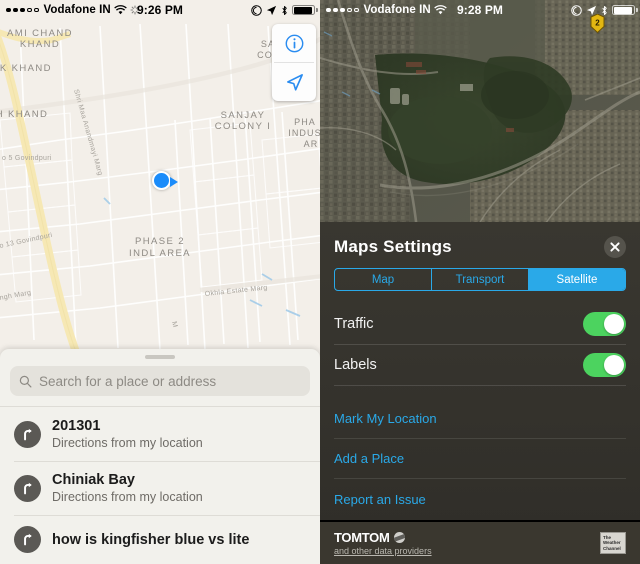 This screenshot has height=564, width=640. I want to click on list-item: how is kingfisher blue vs lite, so click(160, 539).